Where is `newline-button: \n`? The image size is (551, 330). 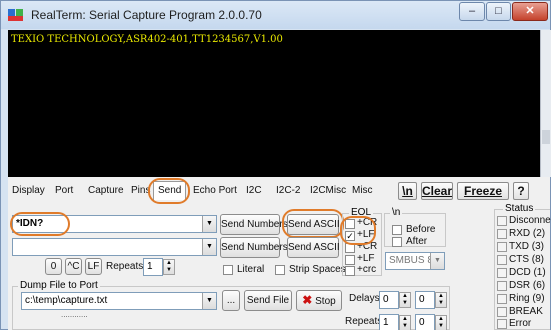 newline-button: \n is located at coordinates (407, 191).